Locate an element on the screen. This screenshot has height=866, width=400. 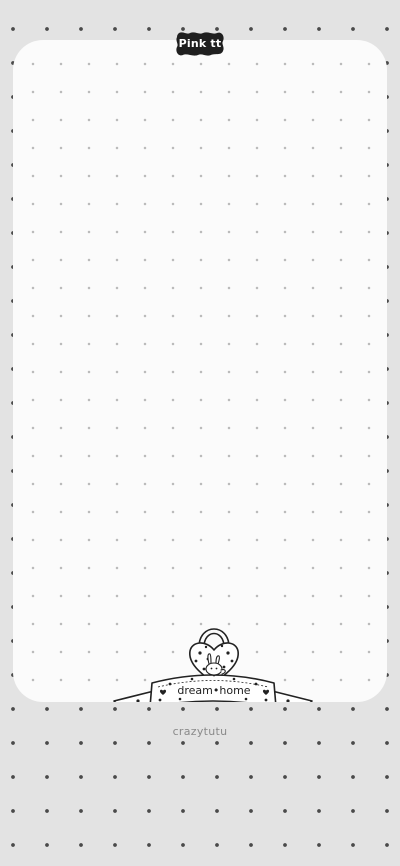
dream-home-hanger: dream•home is located at coordinates (213, 658).